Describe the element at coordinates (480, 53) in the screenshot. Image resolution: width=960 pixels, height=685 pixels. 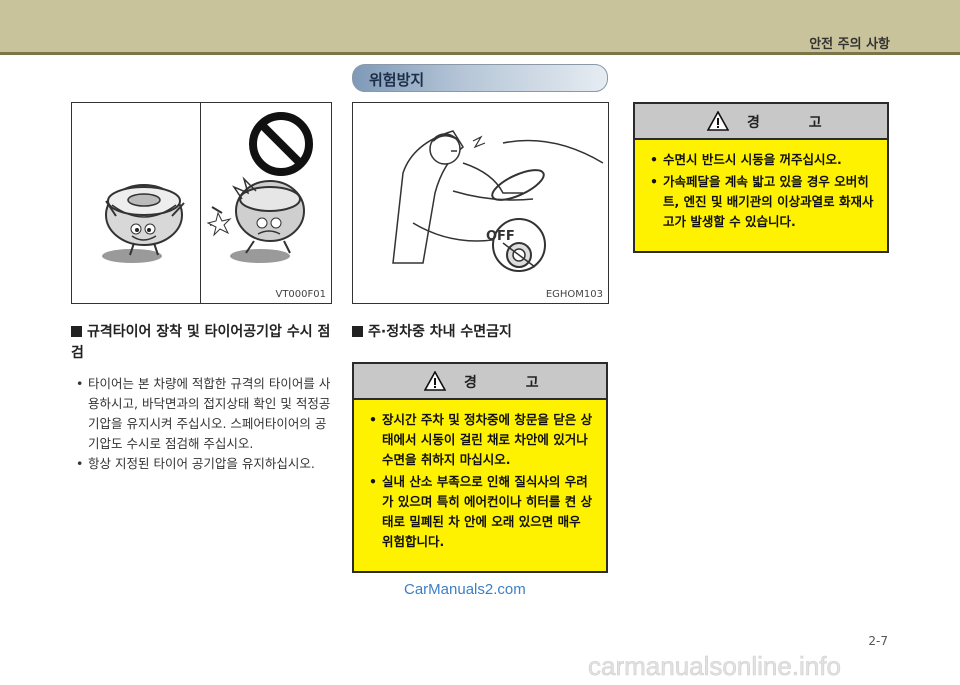
I see `header-rule` at that location.